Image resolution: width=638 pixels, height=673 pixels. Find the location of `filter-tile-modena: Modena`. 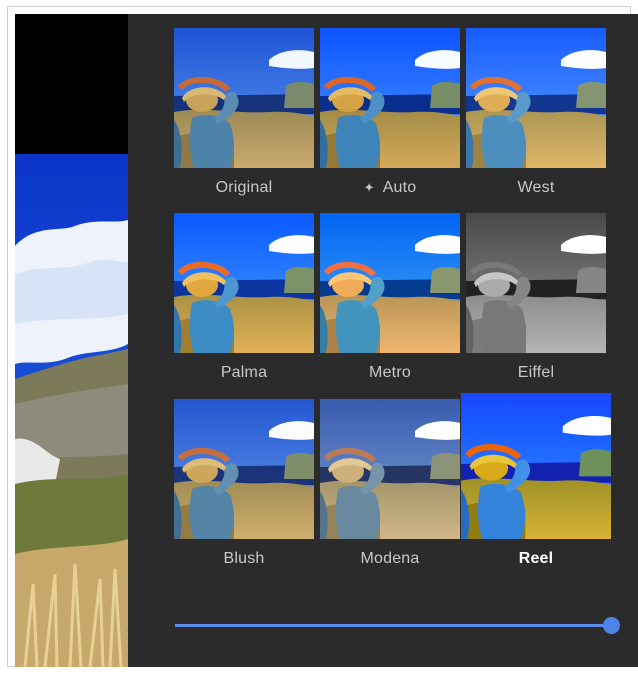

filter-tile-modena: Modena is located at coordinates (390, 484).